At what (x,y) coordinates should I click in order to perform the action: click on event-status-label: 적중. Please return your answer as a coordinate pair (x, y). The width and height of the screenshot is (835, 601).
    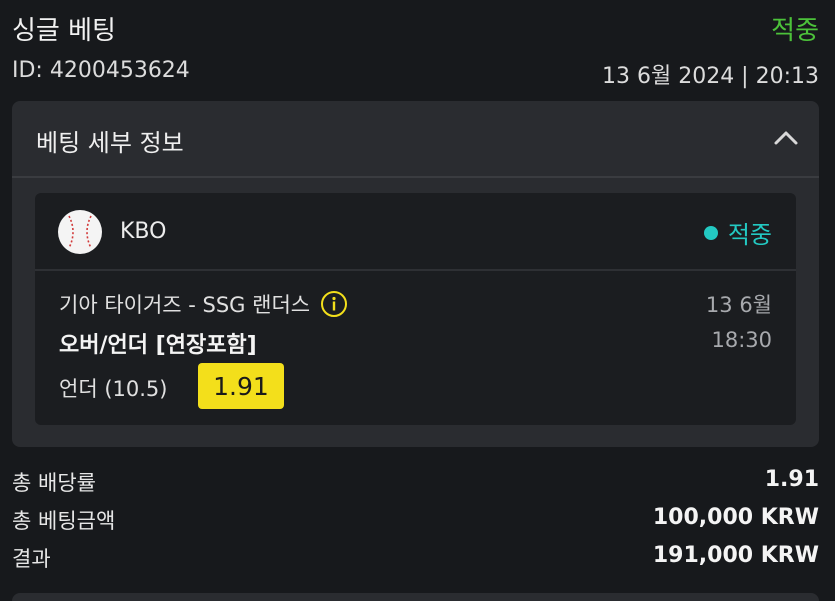
    Looking at the image, I should click on (749, 235).